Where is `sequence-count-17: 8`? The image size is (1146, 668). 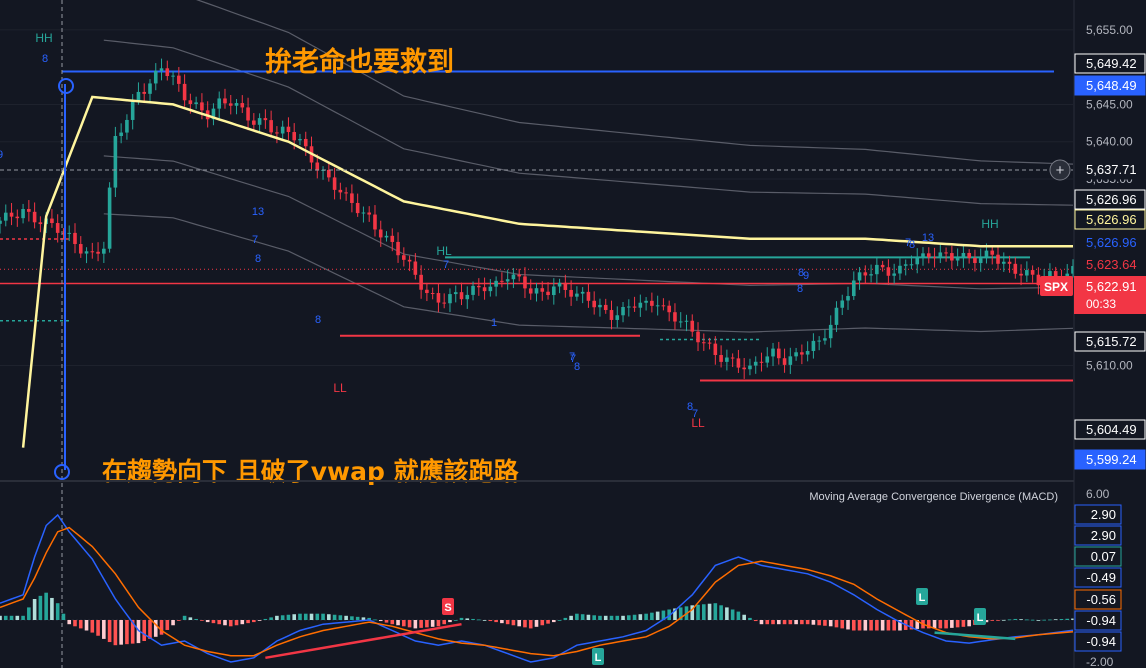
sequence-count-17: 8 is located at coordinates (800, 289).